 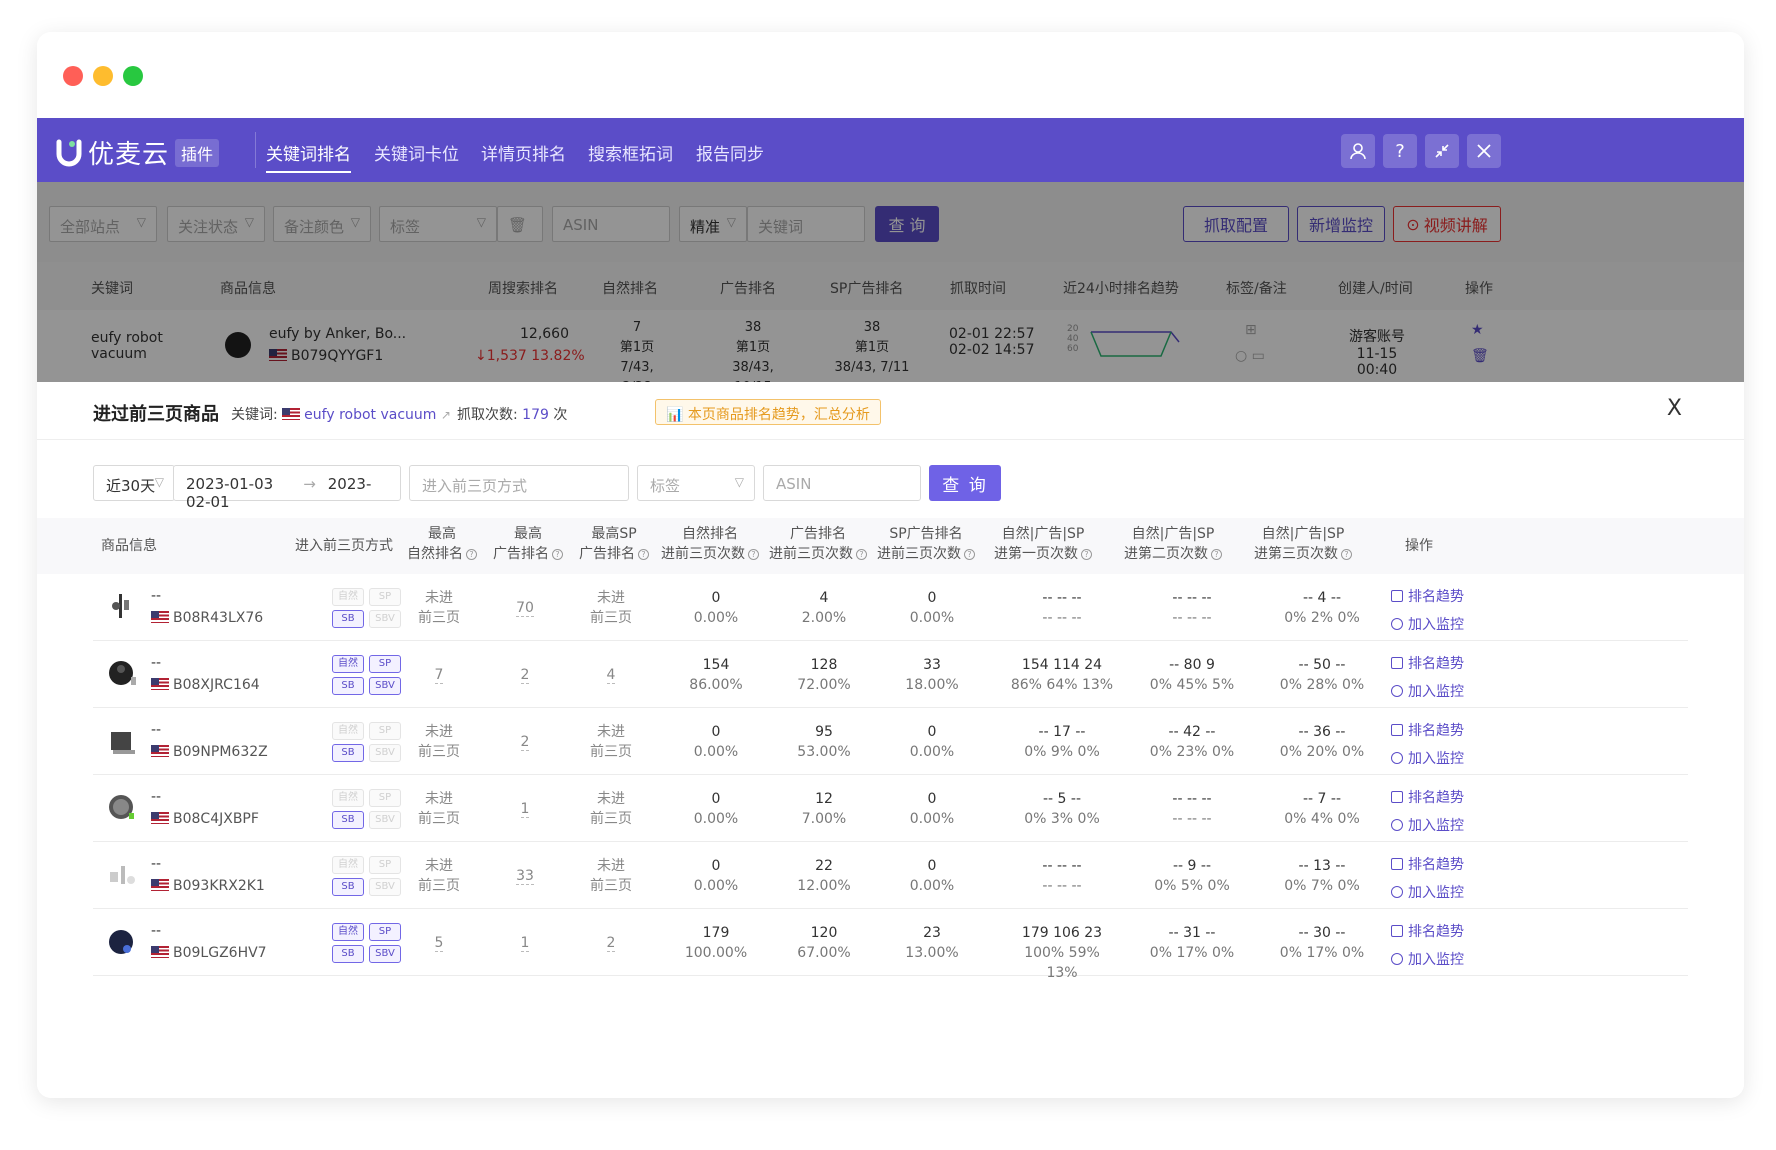 What do you see at coordinates (1322, 742) in the screenshot?
I see `page3-cell: -- 36 -- 0% 20% 0%` at bounding box center [1322, 742].